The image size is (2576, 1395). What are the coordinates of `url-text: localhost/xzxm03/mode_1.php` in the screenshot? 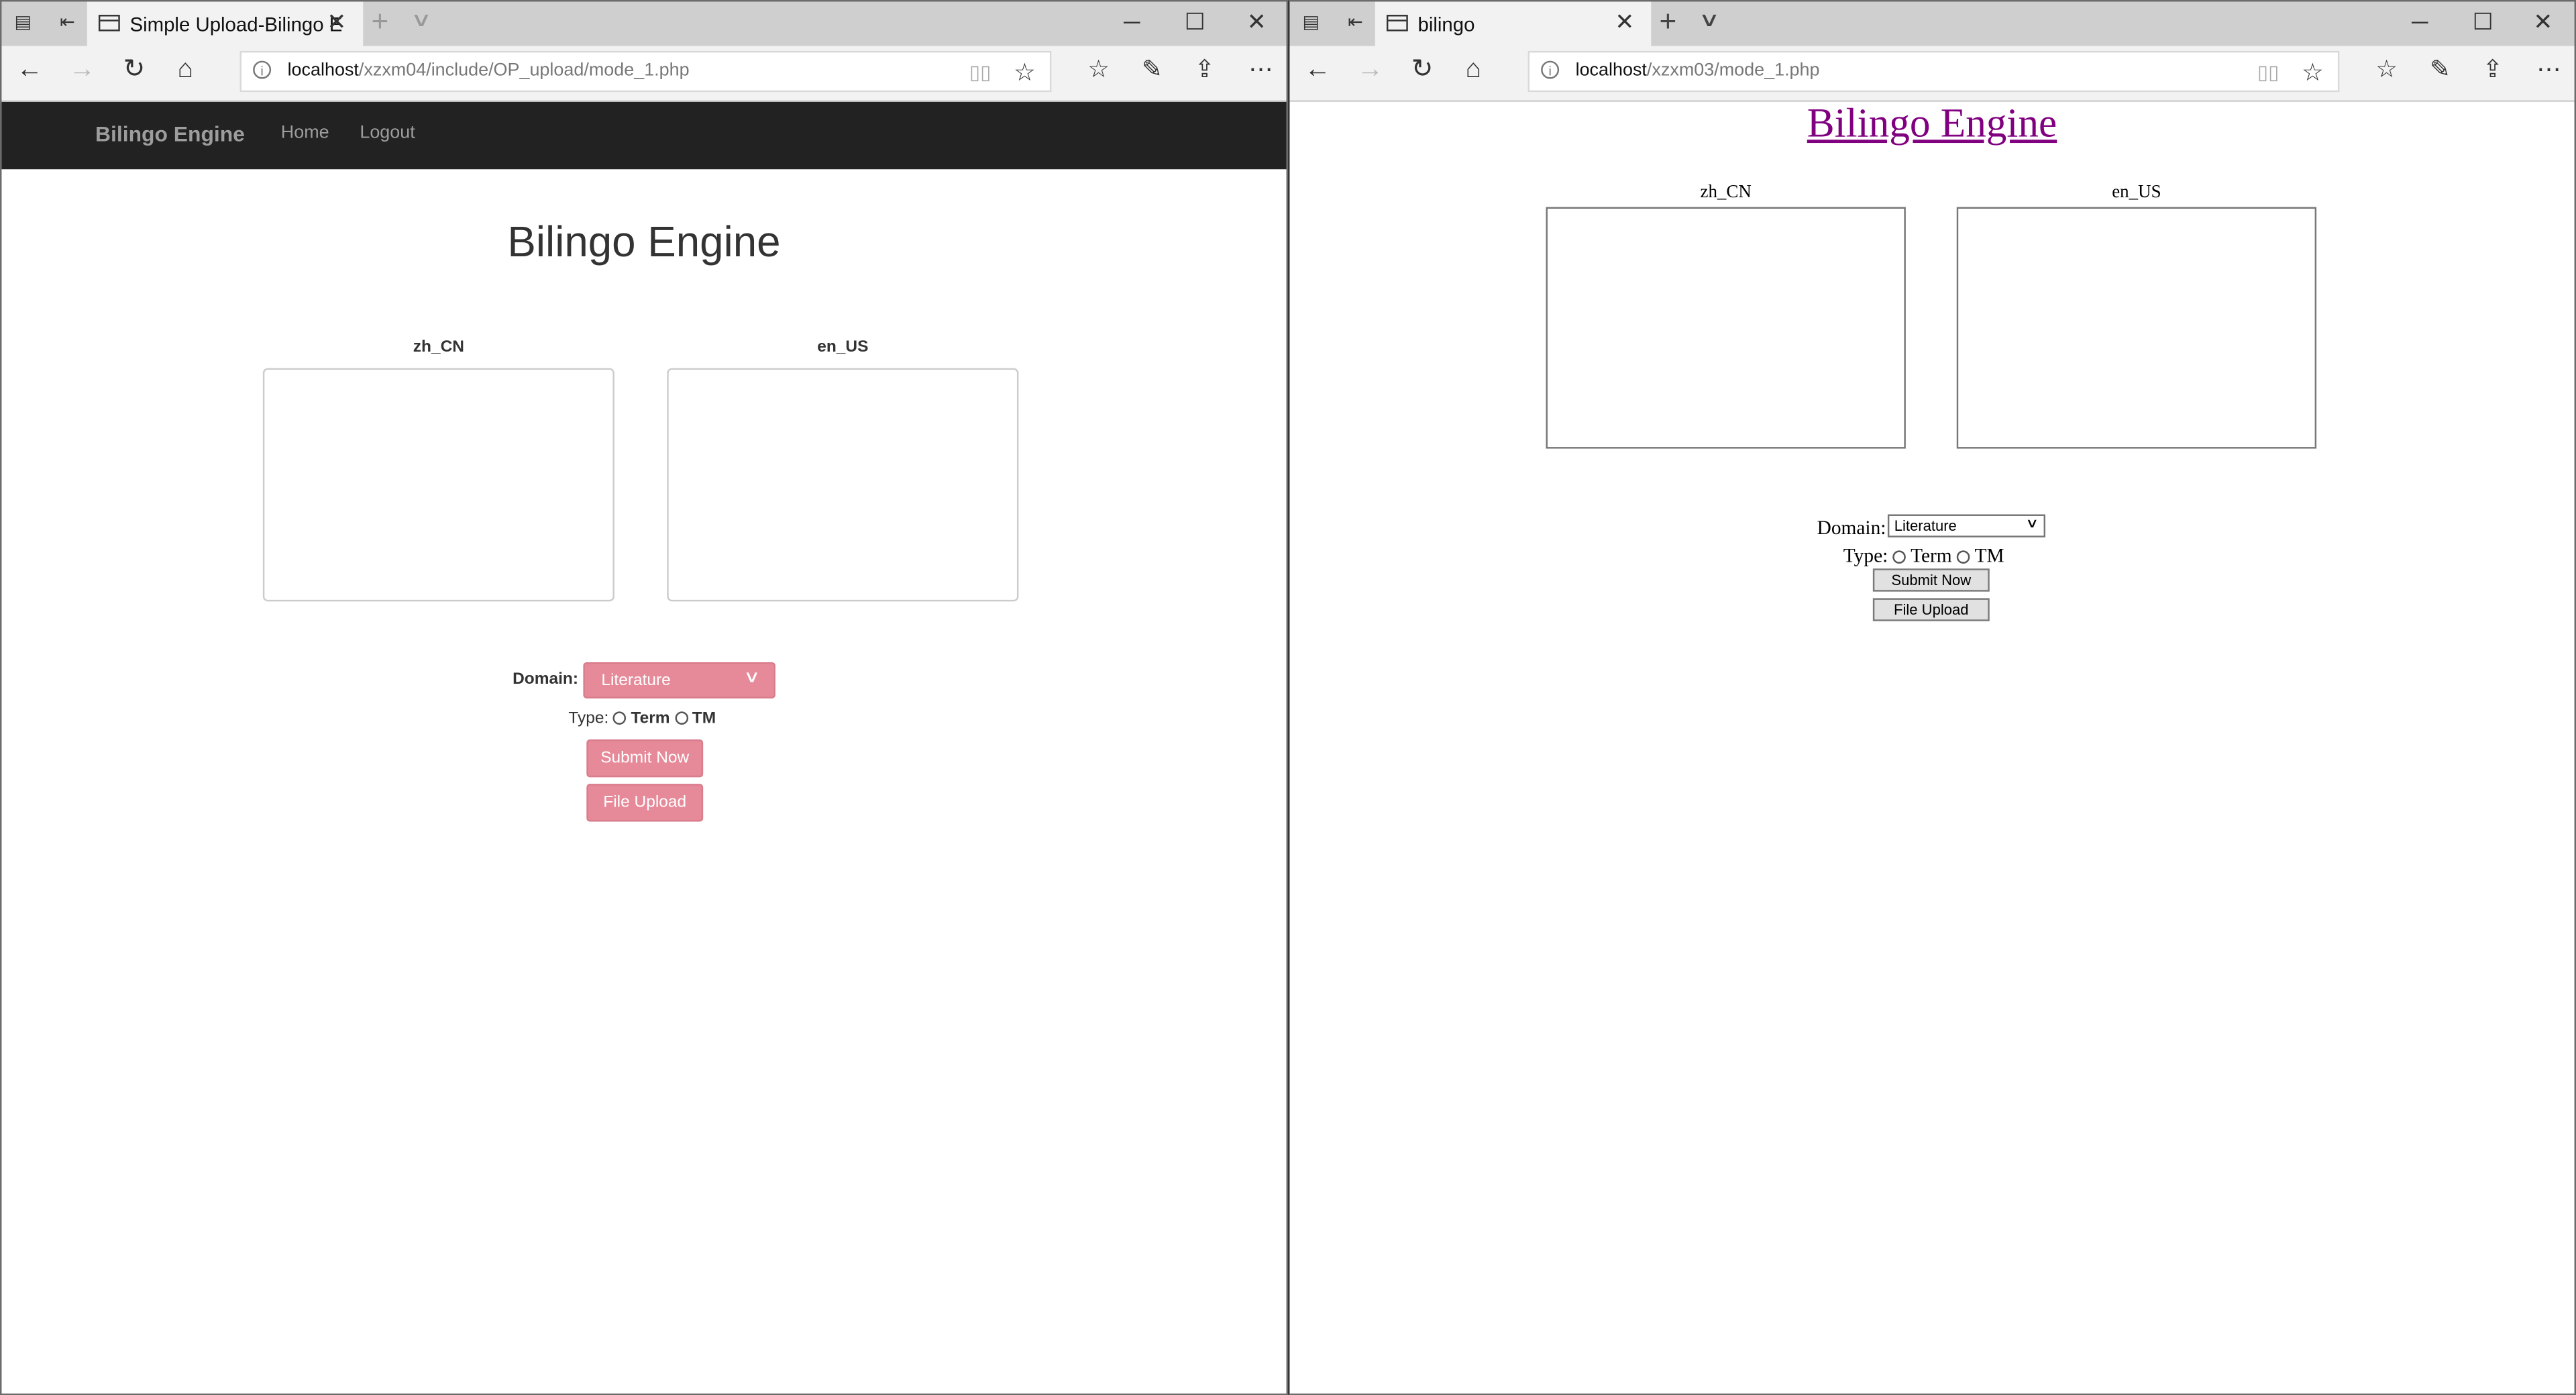 It's located at (1698, 71).